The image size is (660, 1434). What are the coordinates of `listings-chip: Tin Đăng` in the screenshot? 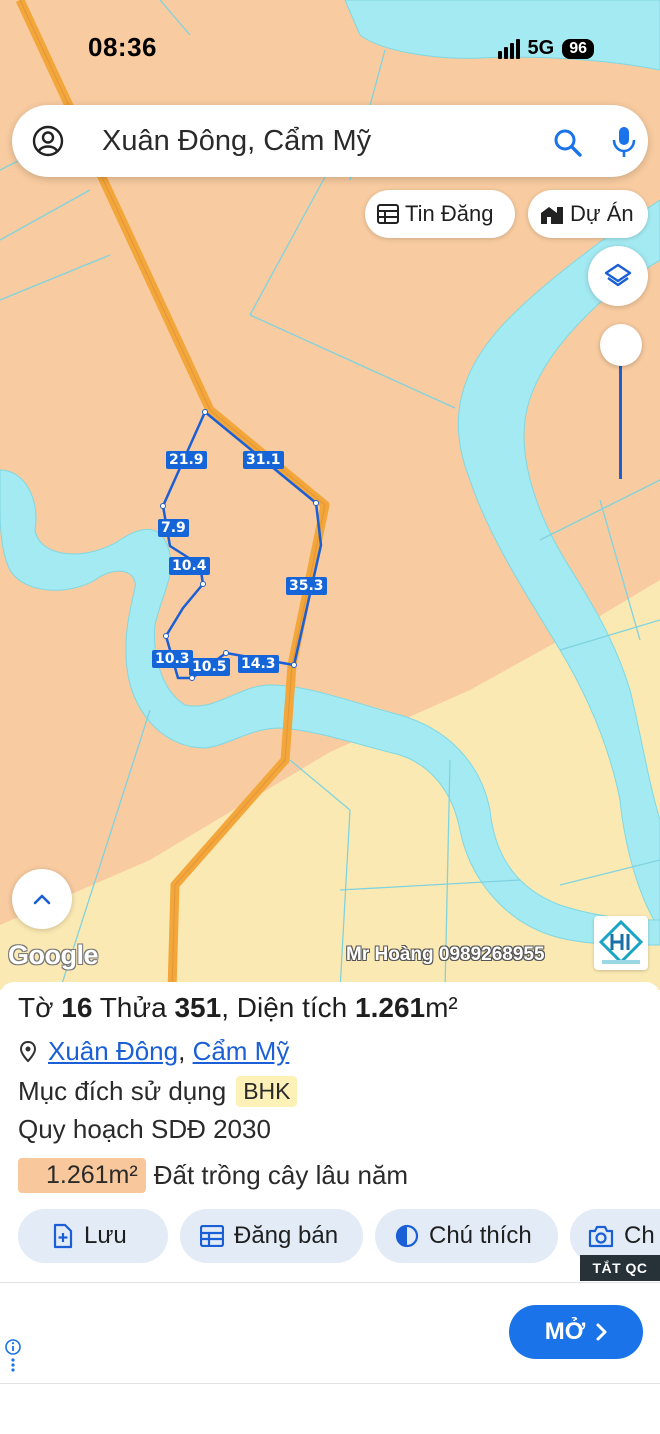 It's located at (440, 214).